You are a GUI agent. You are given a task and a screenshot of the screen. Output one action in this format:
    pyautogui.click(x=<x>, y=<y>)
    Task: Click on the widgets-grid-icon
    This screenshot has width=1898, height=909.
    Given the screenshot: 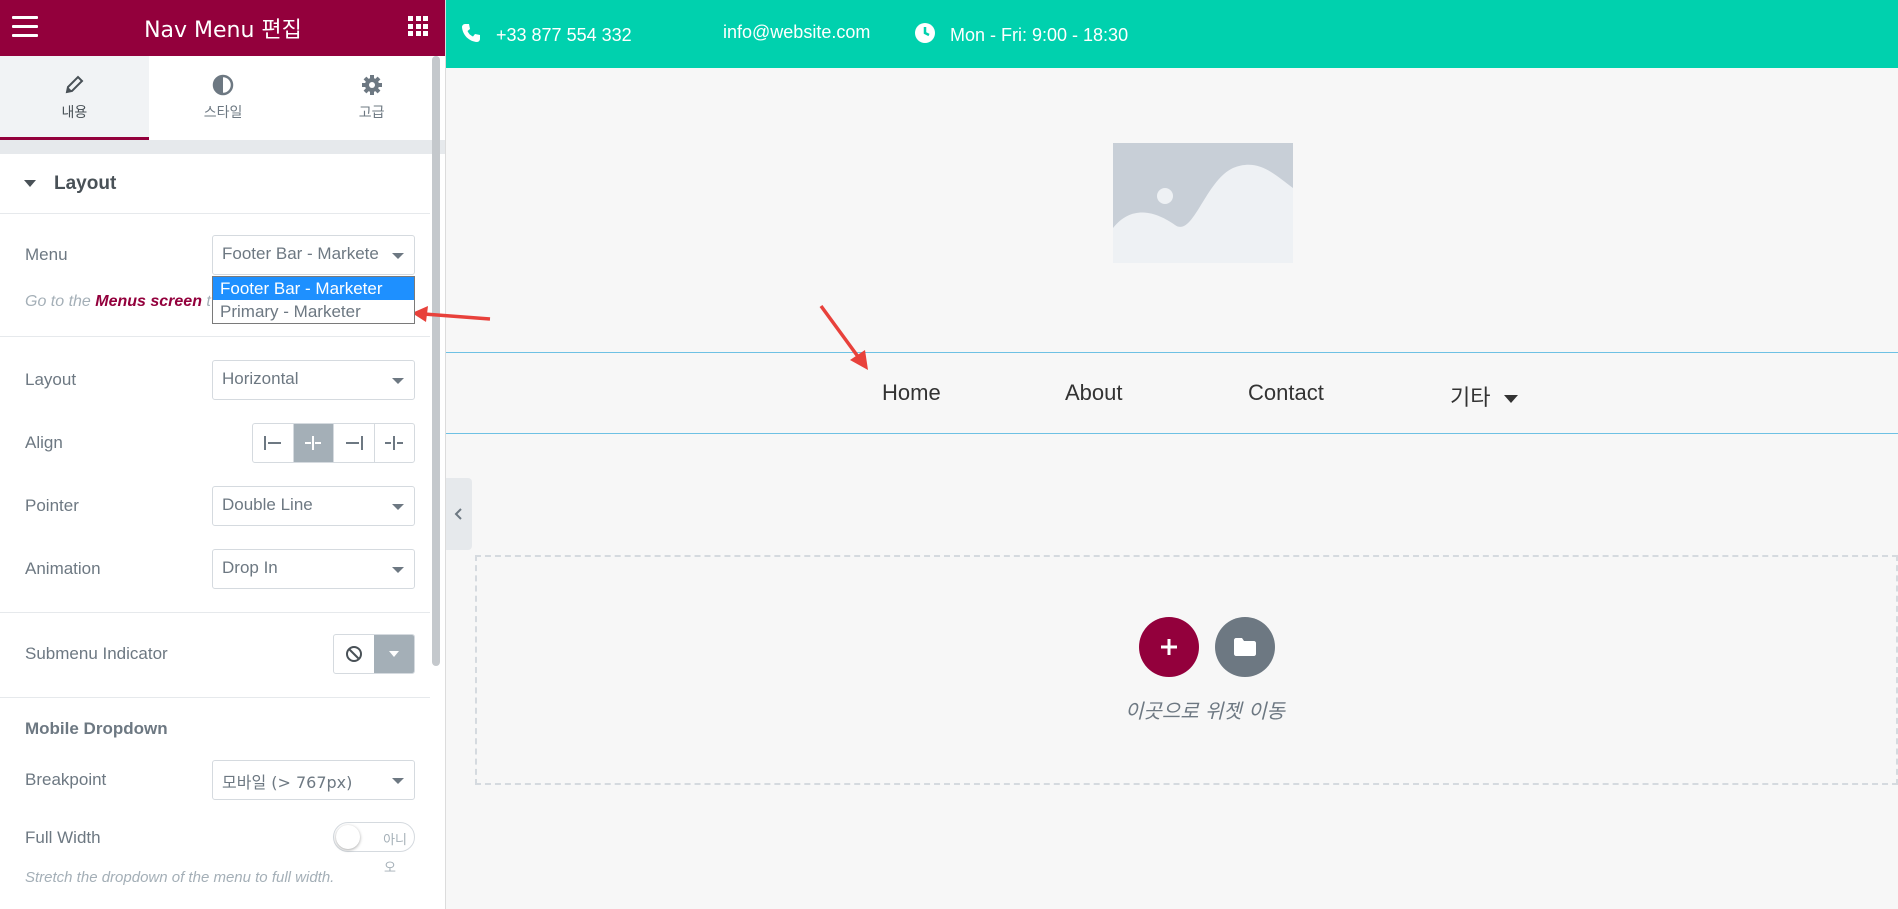 What is the action you would take?
    pyautogui.click(x=418, y=26)
    